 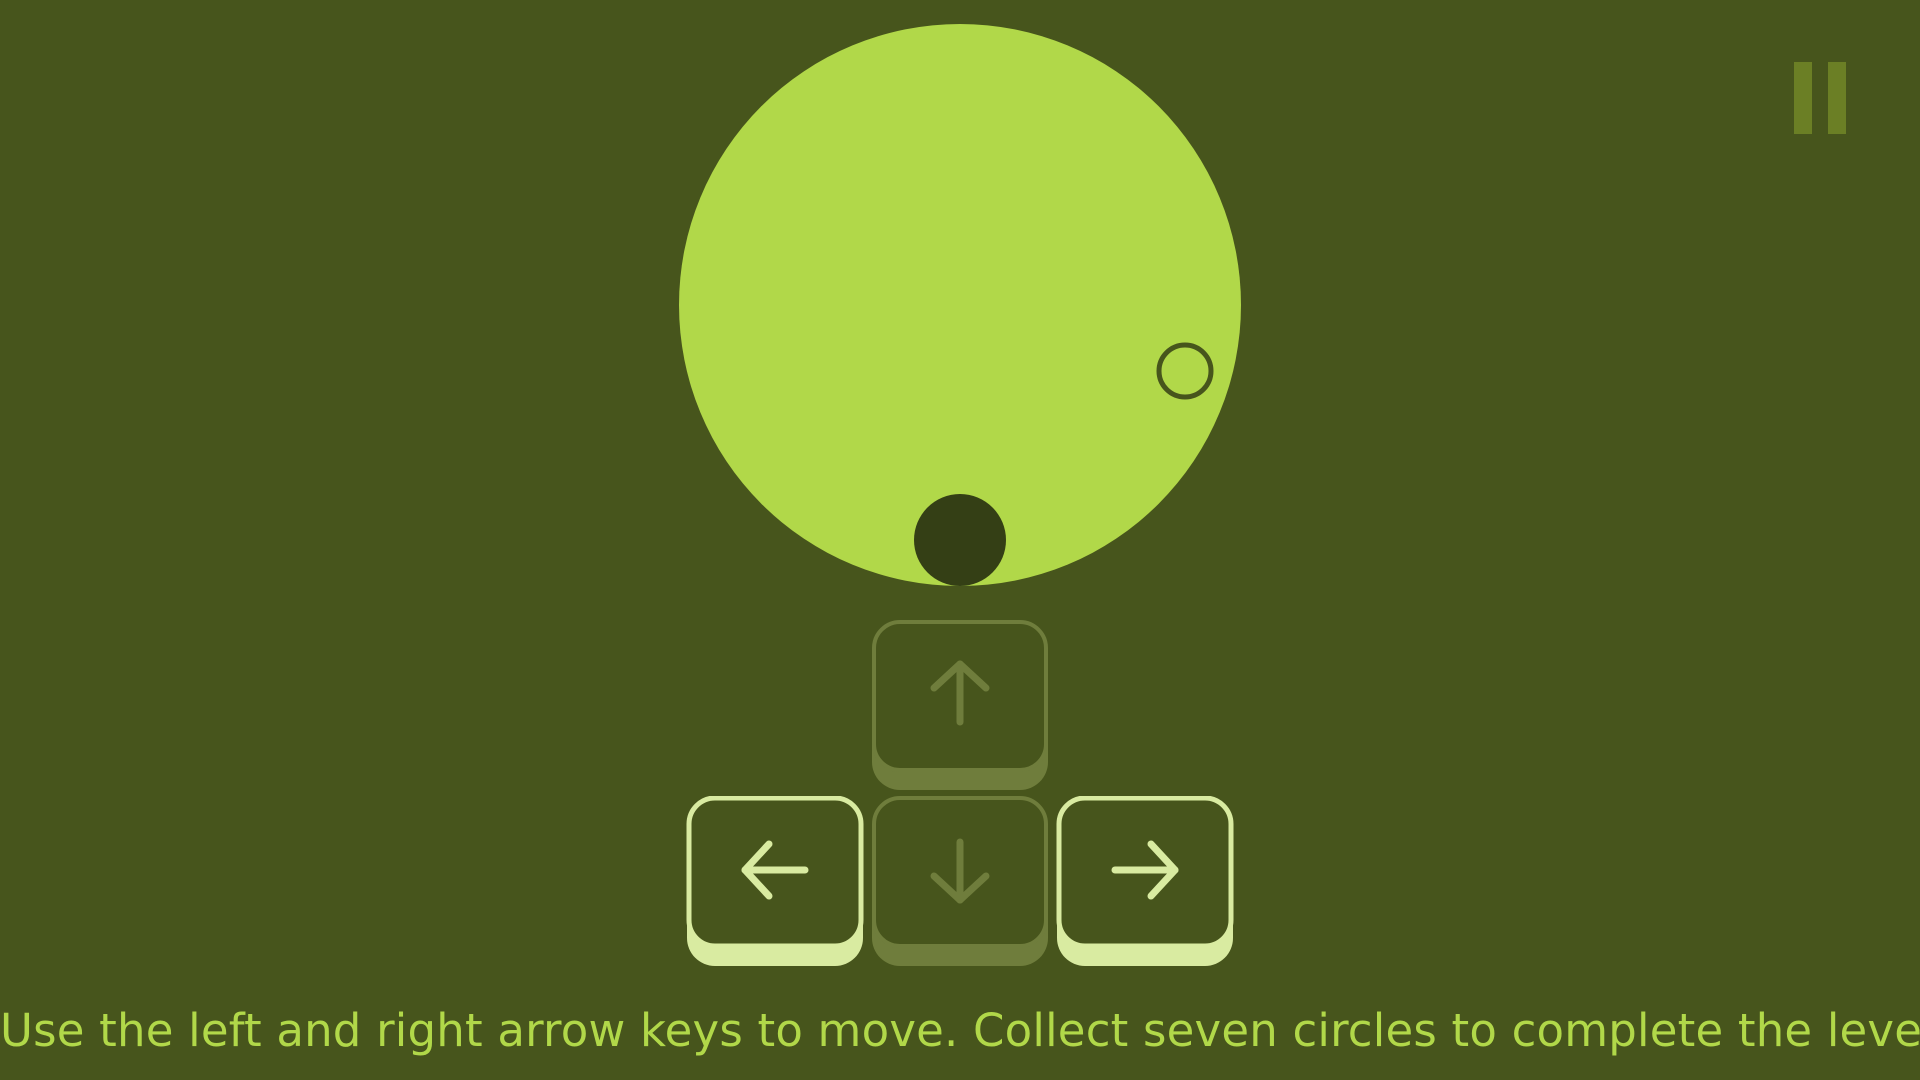 I want to click on player-ball, so click(x=960, y=540).